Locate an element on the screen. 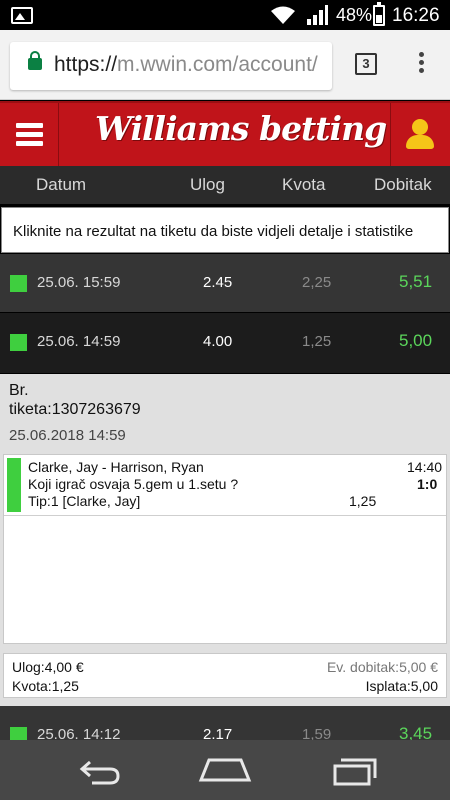 The image size is (450, 800). bet-odds: 1,25 is located at coordinates (363, 501).